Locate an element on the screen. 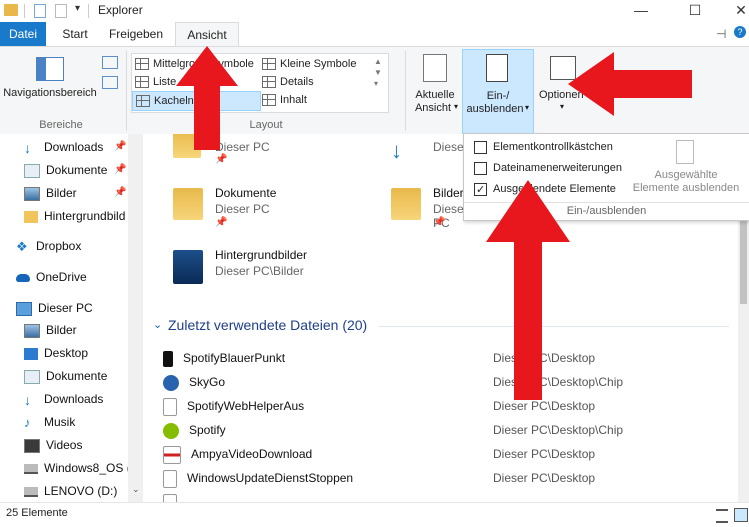 This screenshot has height=527, width=749. pin-ribbon-icon: ⊣ is located at coordinates (721, 34).